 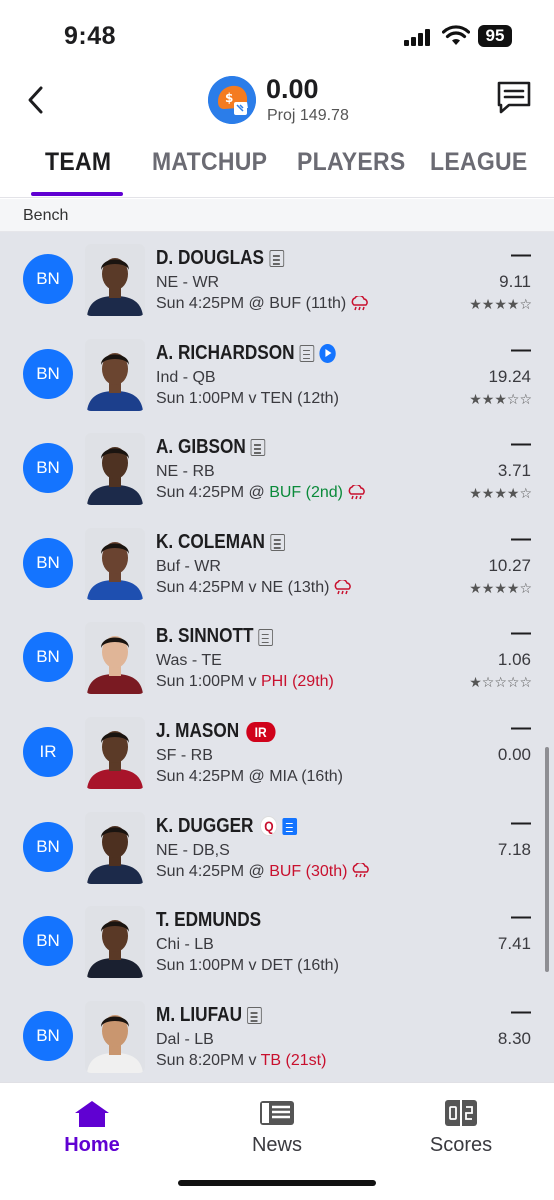 What do you see at coordinates (186, 377) in the screenshot?
I see `player-team-position: Ind - QB` at bounding box center [186, 377].